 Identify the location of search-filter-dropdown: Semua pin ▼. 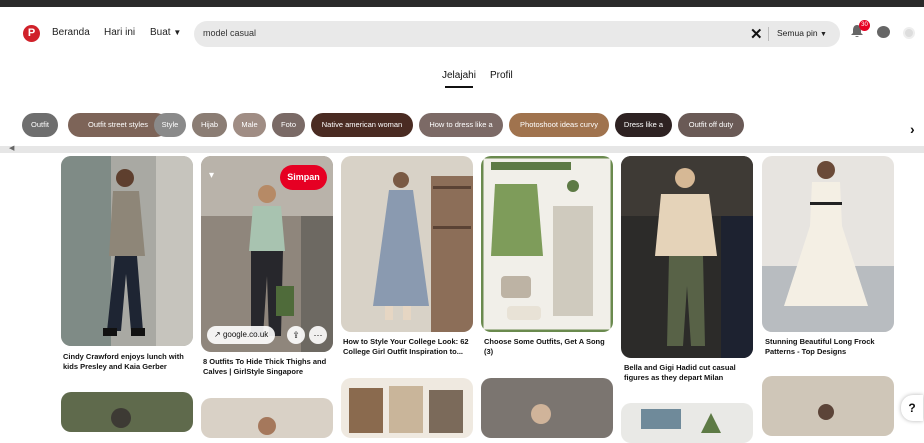
(802, 33).